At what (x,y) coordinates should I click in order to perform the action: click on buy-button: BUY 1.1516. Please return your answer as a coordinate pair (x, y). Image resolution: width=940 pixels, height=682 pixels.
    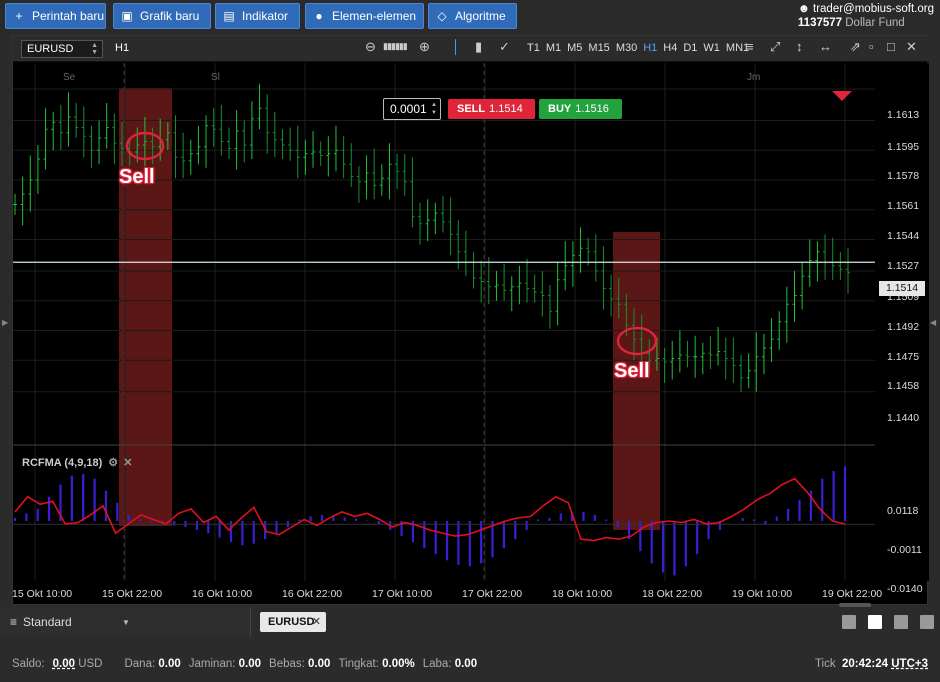
    Looking at the image, I should click on (580, 109).